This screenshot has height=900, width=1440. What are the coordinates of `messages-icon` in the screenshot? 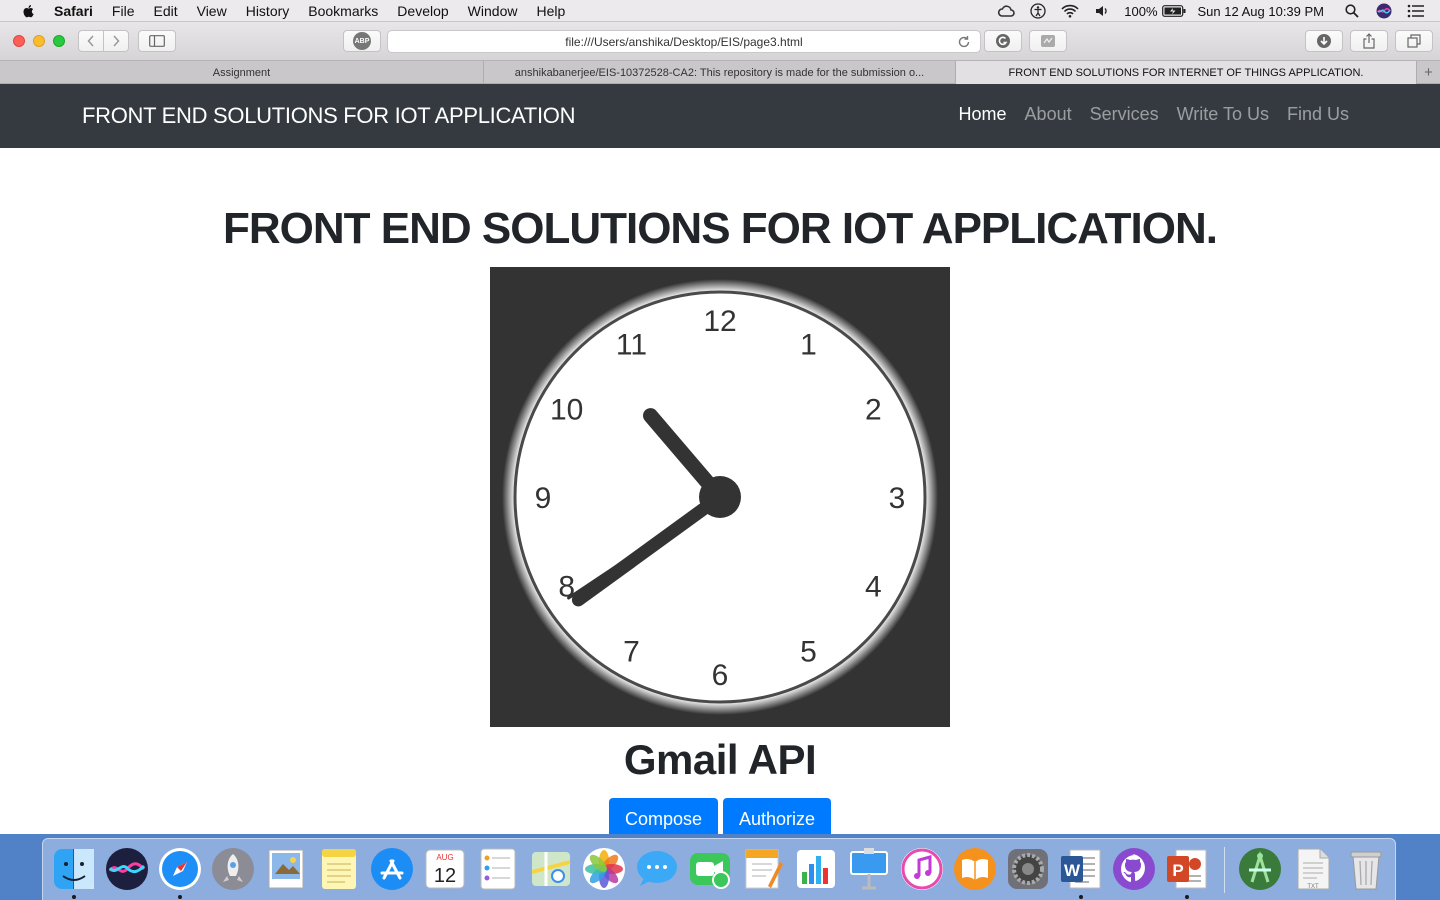 It's located at (657, 869).